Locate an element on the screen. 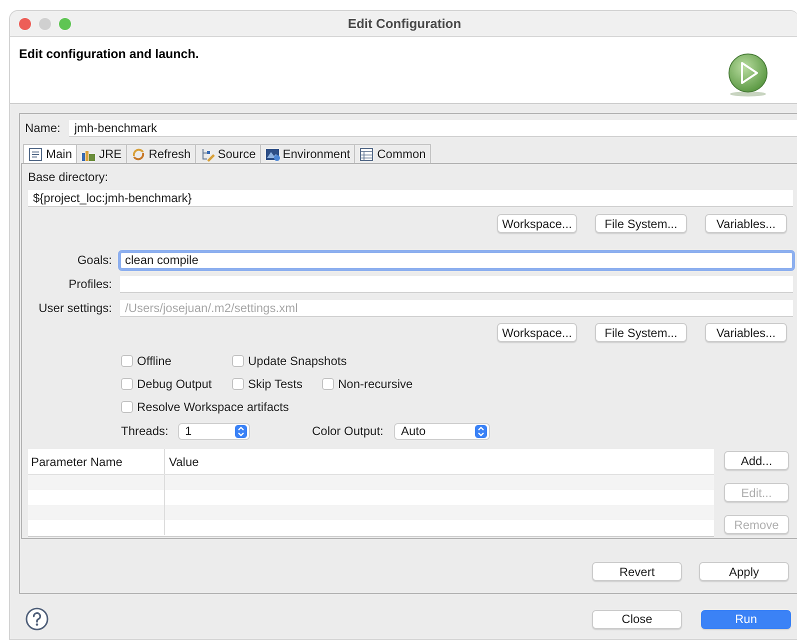 The width and height of the screenshot is (797, 640). checkbox-label: Non-recursive is located at coordinates (375, 384).